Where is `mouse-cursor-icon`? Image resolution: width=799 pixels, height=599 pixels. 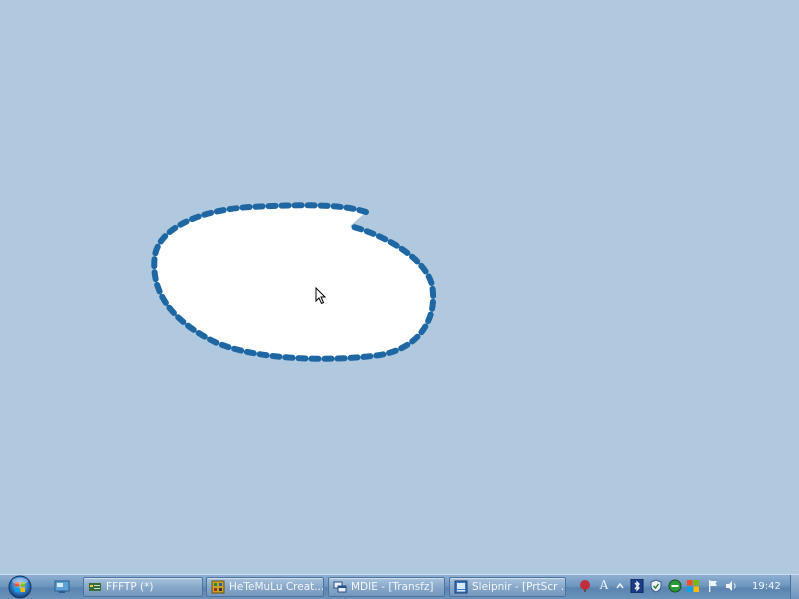 mouse-cursor-icon is located at coordinates (321, 296).